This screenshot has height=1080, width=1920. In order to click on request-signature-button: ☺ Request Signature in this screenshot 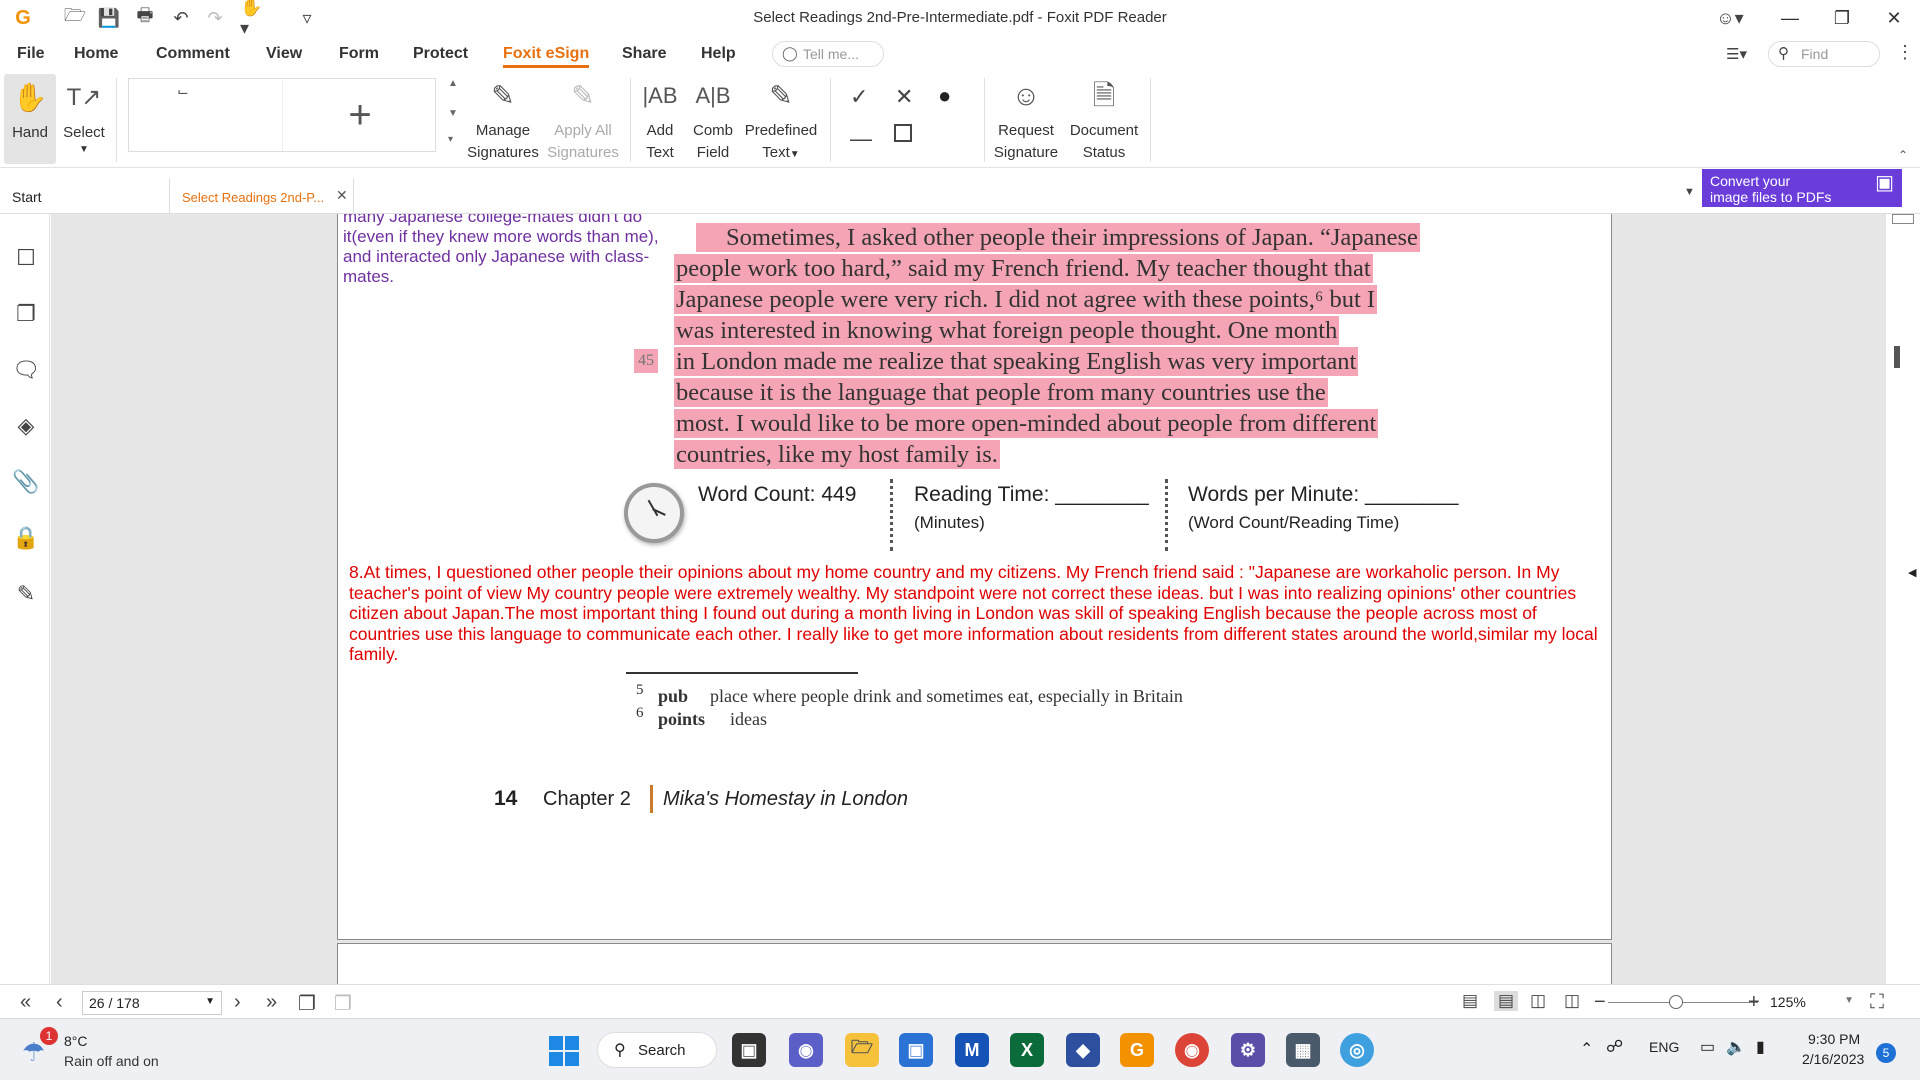, I will do `click(1026, 118)`.